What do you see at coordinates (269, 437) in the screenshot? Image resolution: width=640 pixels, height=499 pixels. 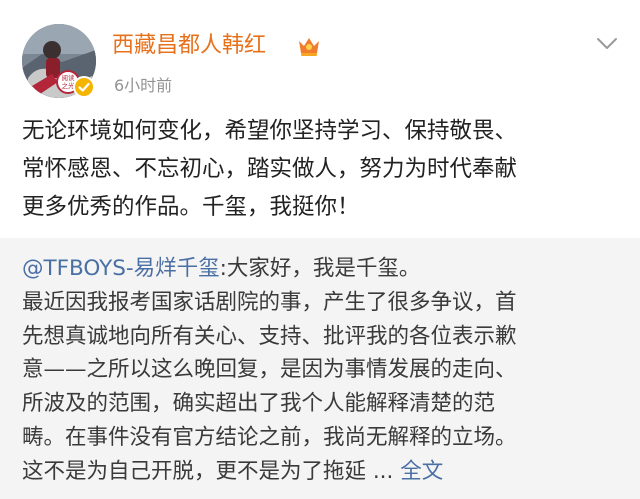 I see `repost-text-line: 畴。在事件没有官方结论之前，我尚无解释的立场。` at bounding box center [269, 437].